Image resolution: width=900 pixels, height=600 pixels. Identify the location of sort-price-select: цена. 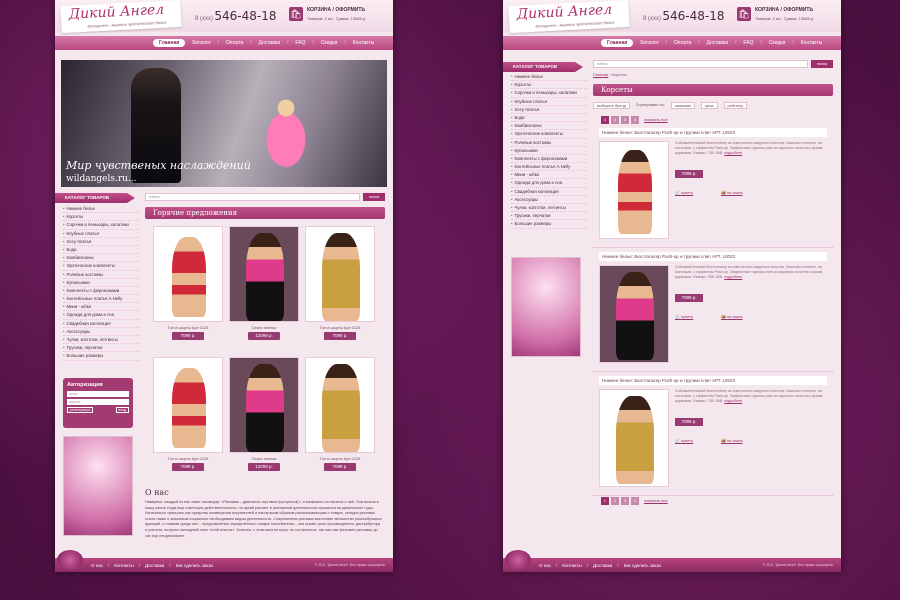
(709, 105).